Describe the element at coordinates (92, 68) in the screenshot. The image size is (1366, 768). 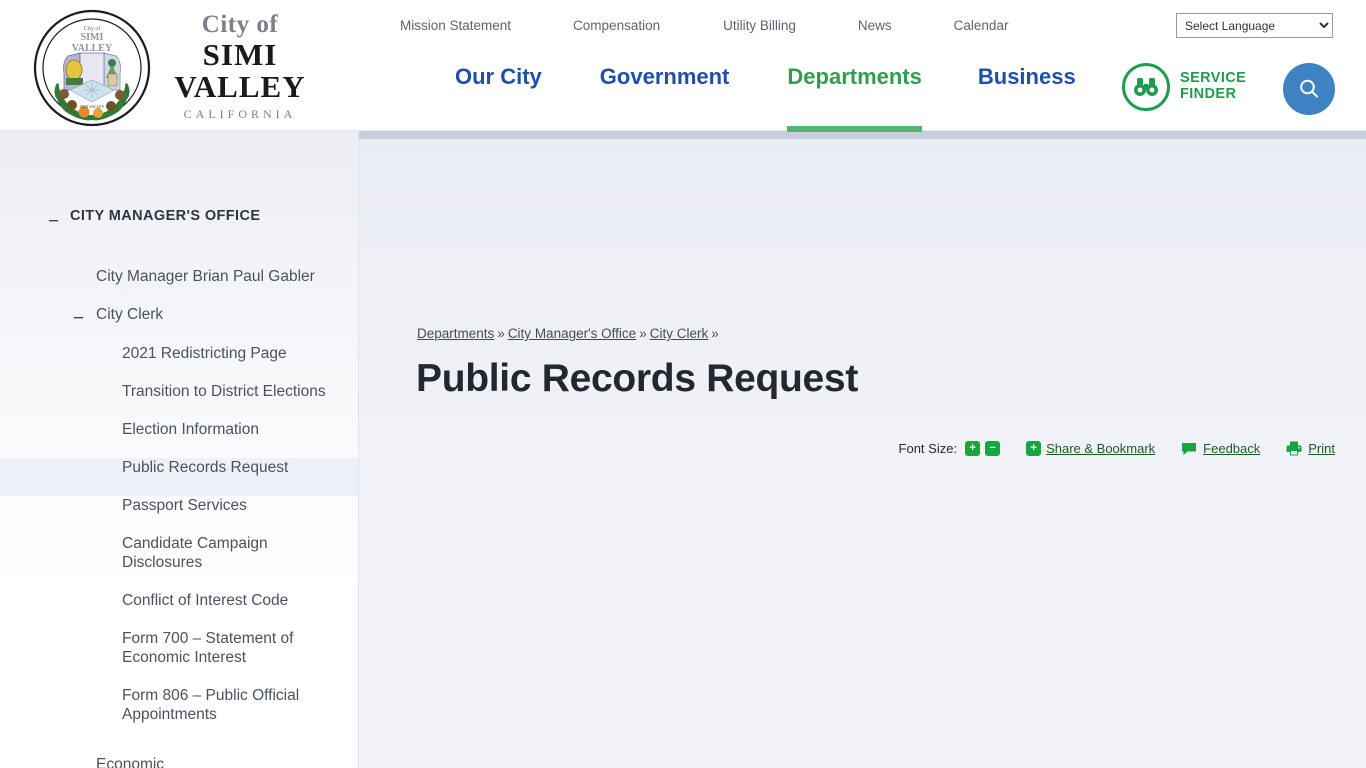
I see `city-seal-icon: City of SIMI VALLEY CALIFORNIA` at that location.